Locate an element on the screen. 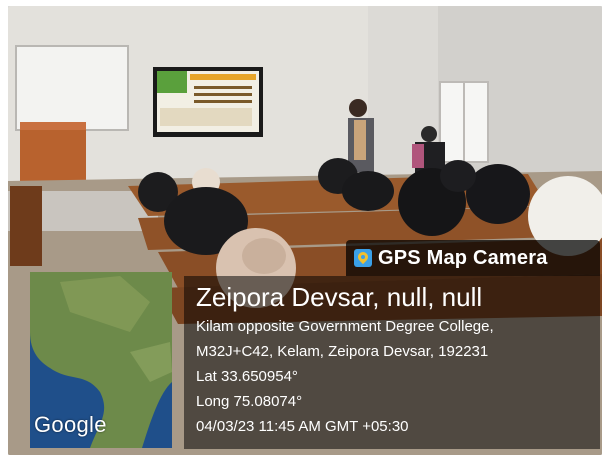 Image resolution: width=608 pixels, height=461 pixels. map-thumbnail: Google is located at coordinates (101, 360).